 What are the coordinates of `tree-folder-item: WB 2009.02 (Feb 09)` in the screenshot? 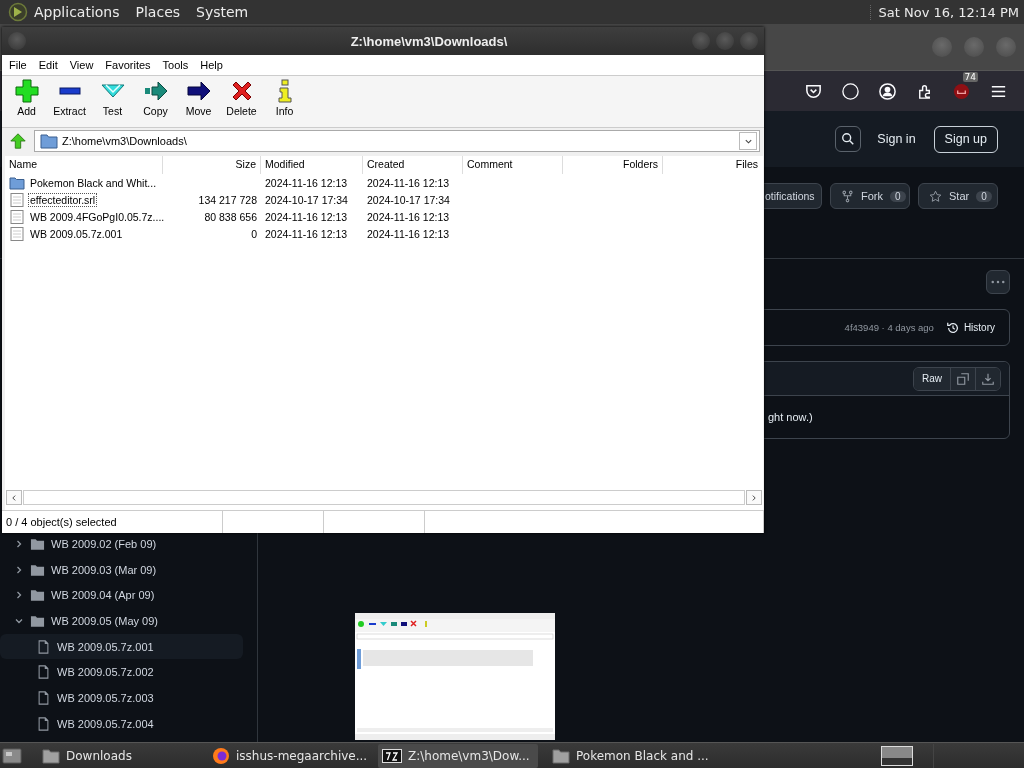 It's located at (121, 544).